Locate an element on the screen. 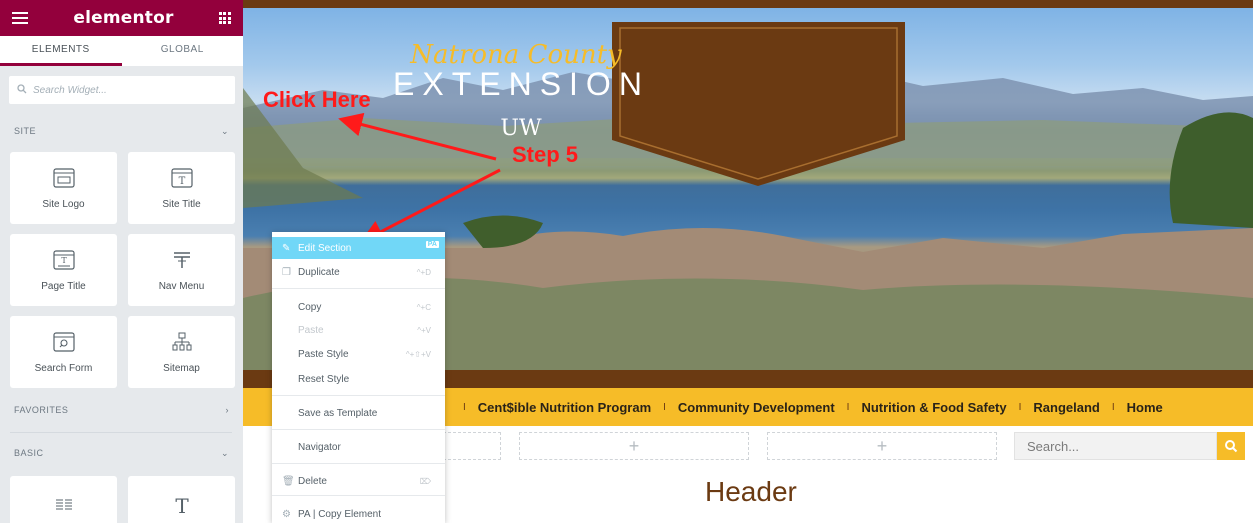 The image size is (1253, 523). widget-label: Search Form is located at coordinates (63, 368).